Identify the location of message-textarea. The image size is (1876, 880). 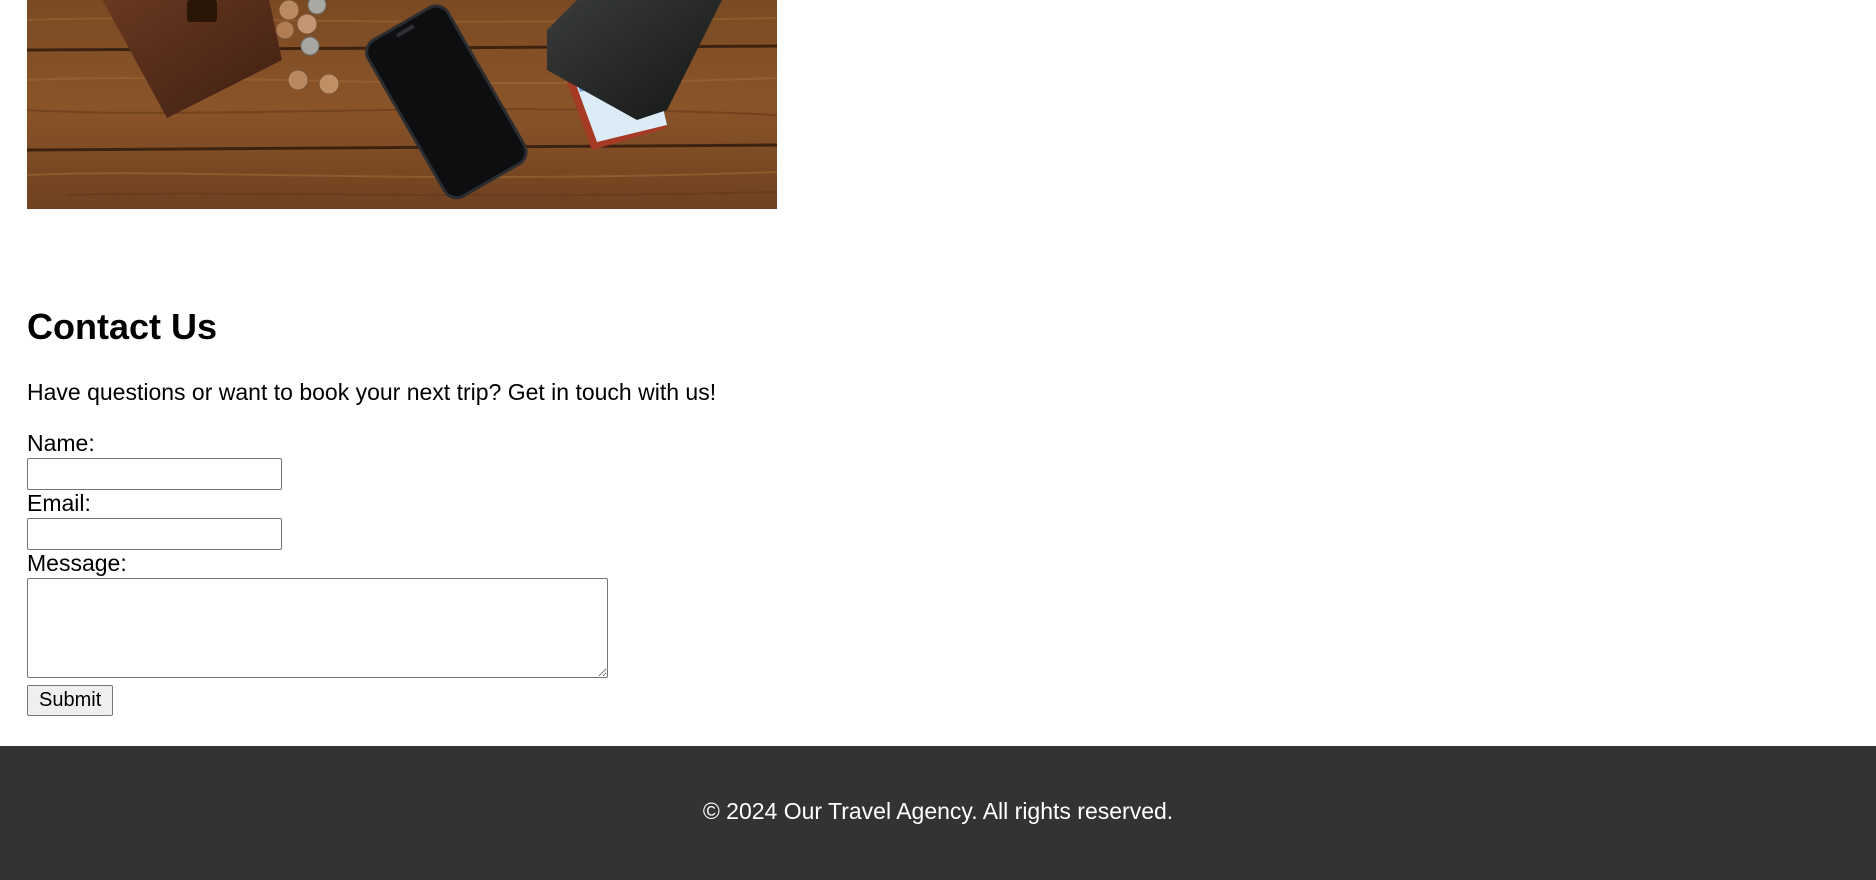
(317, 628).